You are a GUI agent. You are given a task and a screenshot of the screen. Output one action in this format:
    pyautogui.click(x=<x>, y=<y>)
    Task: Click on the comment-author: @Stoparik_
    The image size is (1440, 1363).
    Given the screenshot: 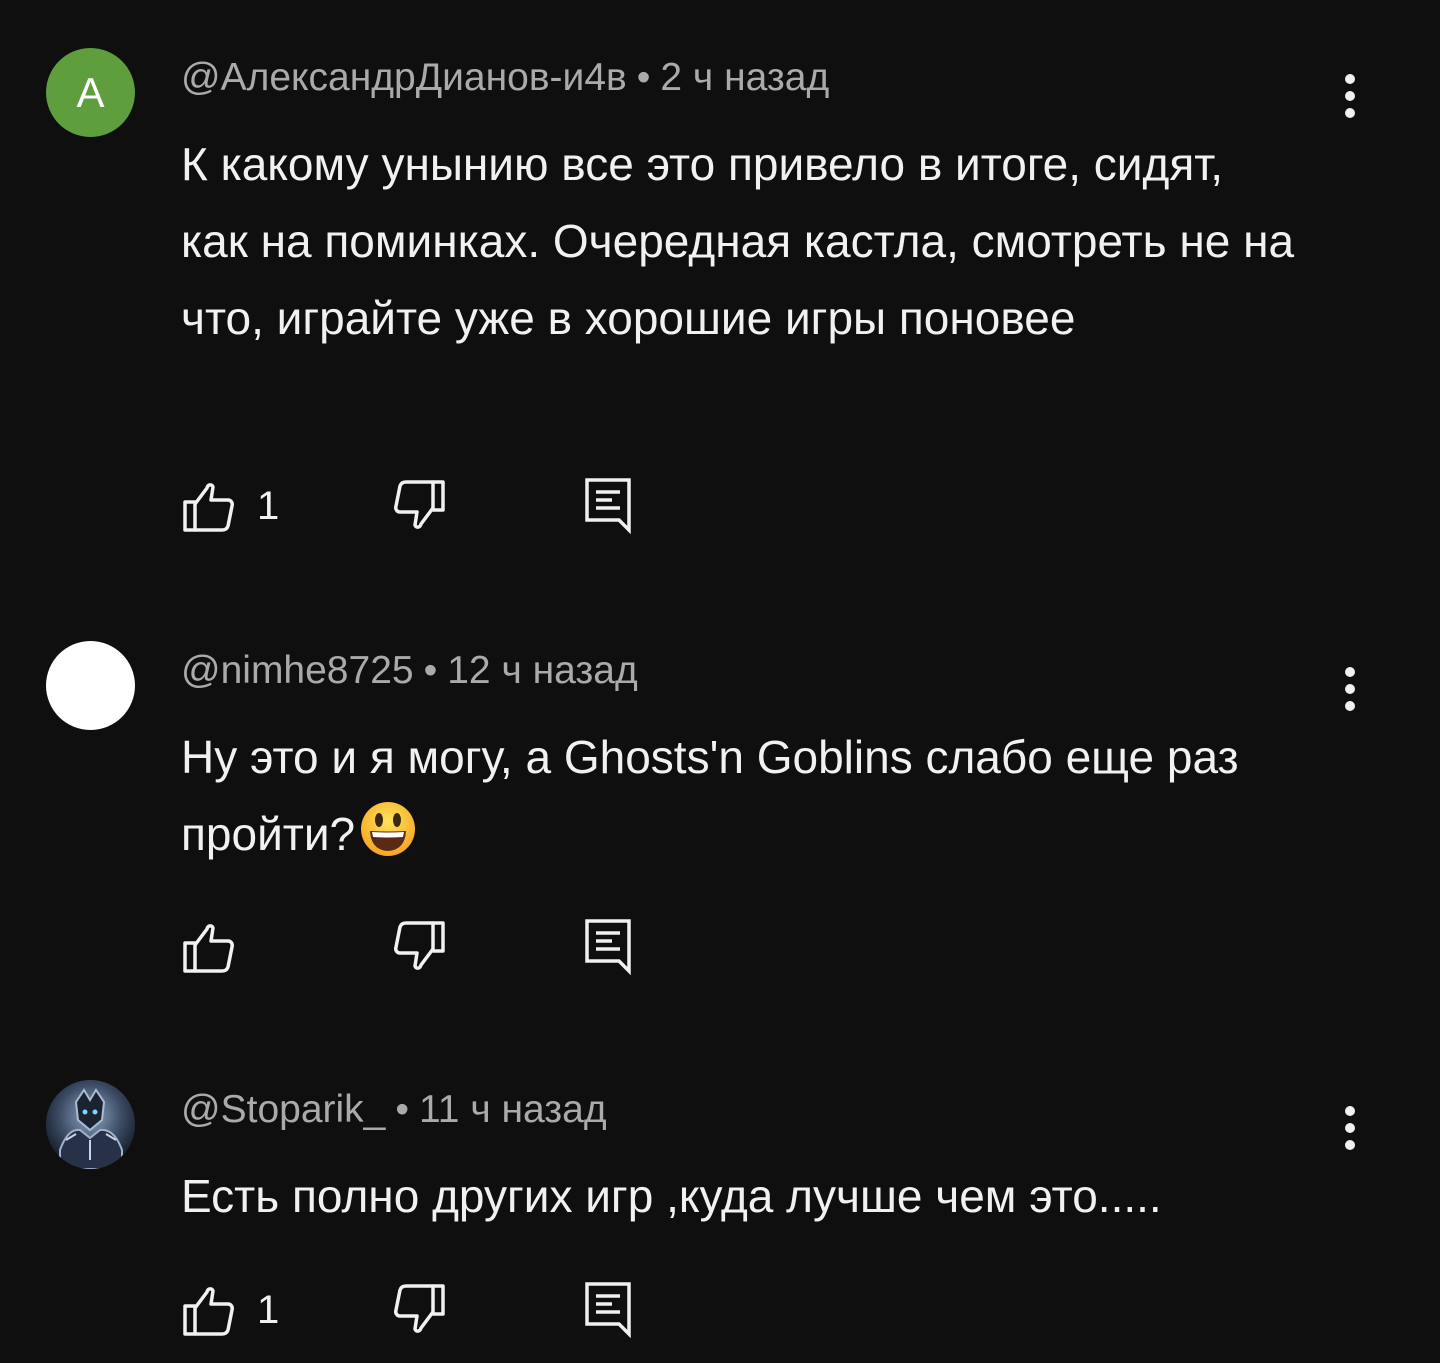 What is the action you would take?
    pyautogui.click(x=283, y=1109)
    